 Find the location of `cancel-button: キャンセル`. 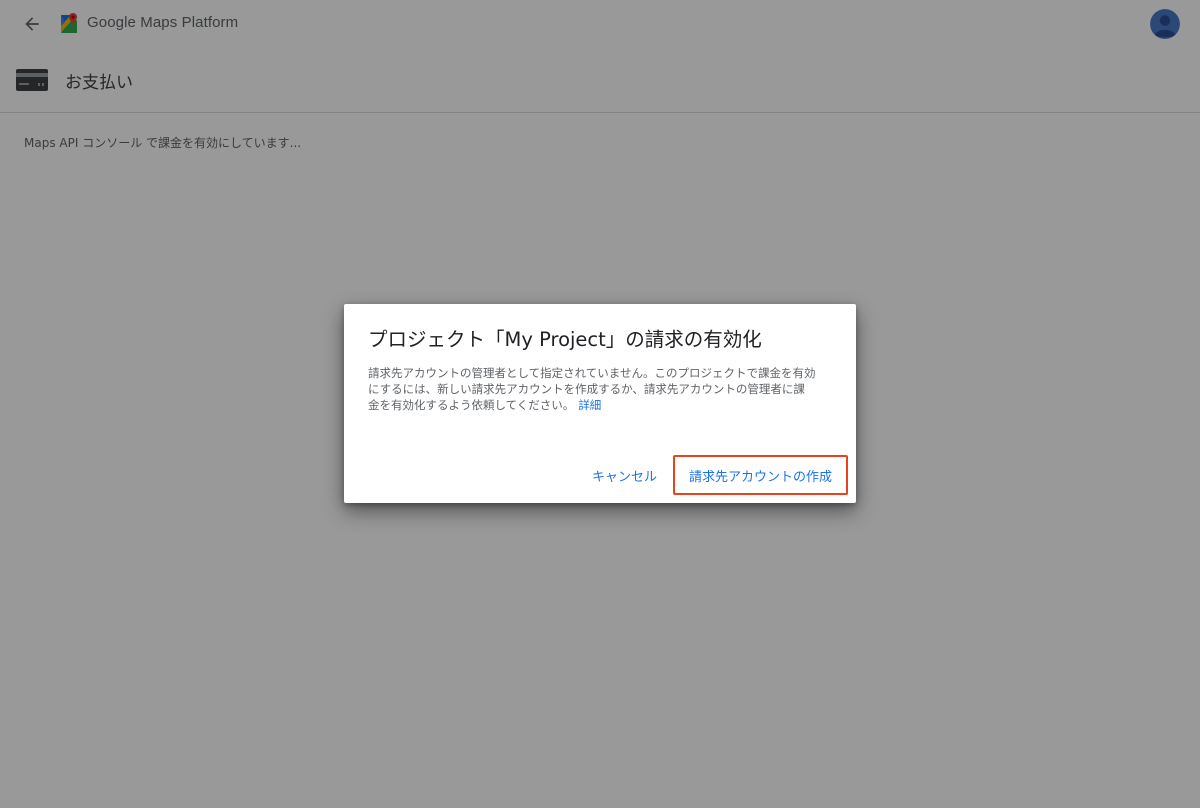

cancel-button: キャンセル is located at coordinates (624, 475).